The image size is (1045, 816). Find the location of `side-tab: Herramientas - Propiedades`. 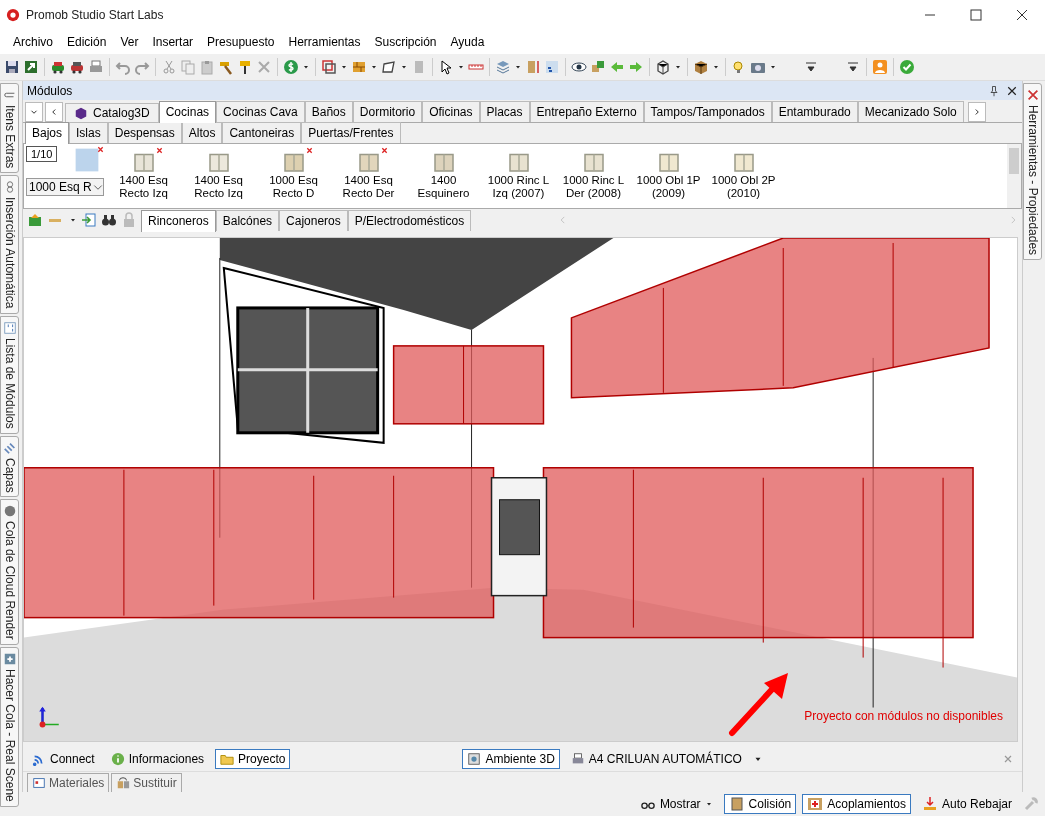

side-tab: Herramientas - Propiedades is located at coordinates (1032, 172).